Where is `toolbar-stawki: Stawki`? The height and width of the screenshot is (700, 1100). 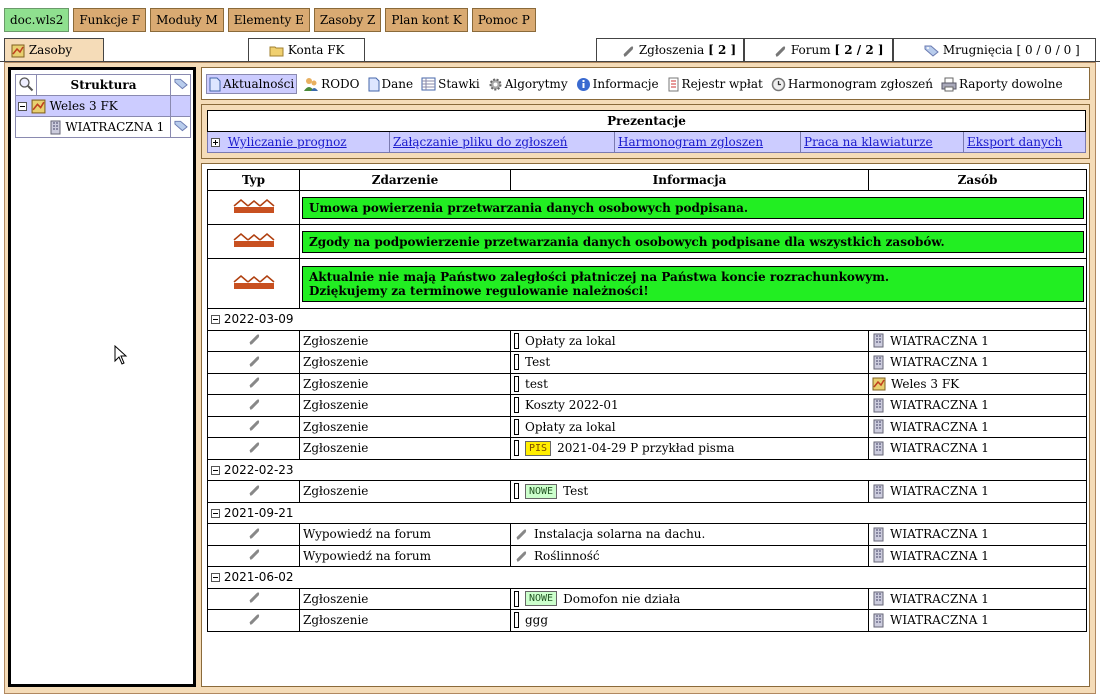
toolbar-stawki: Stawki is located at coordinates (450, 84).